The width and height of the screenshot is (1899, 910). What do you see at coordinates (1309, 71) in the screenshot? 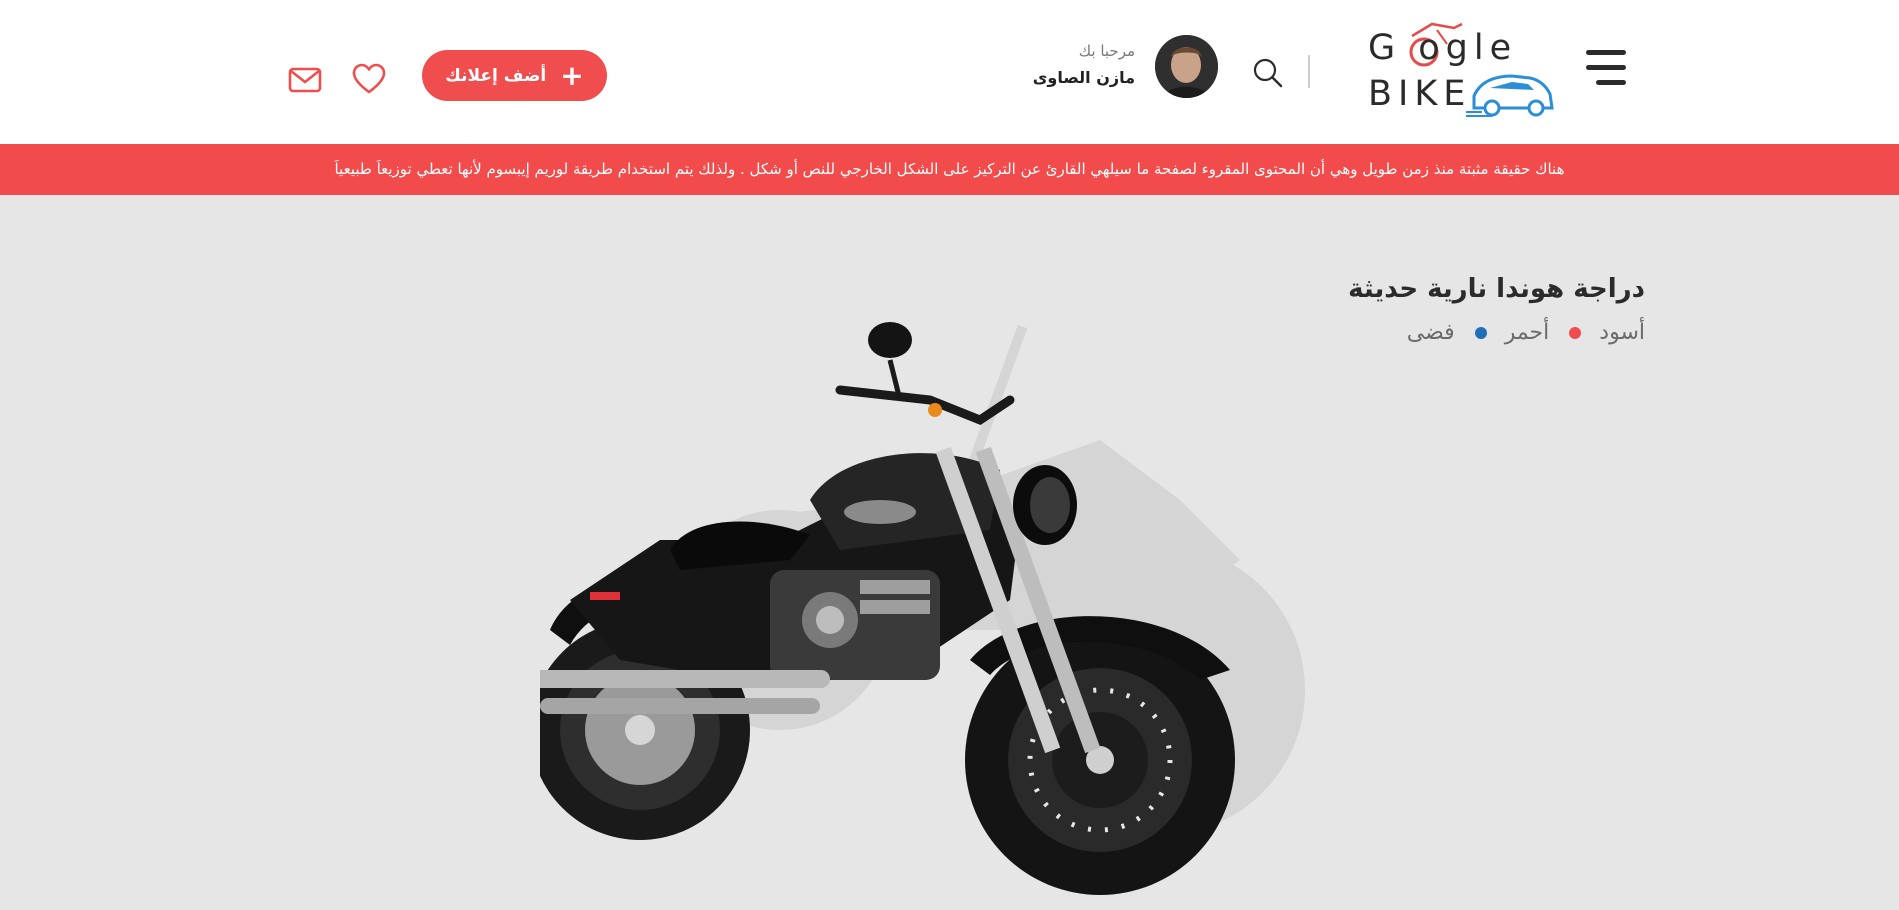
I see `header-divider` at bounding box center [1309, 71].